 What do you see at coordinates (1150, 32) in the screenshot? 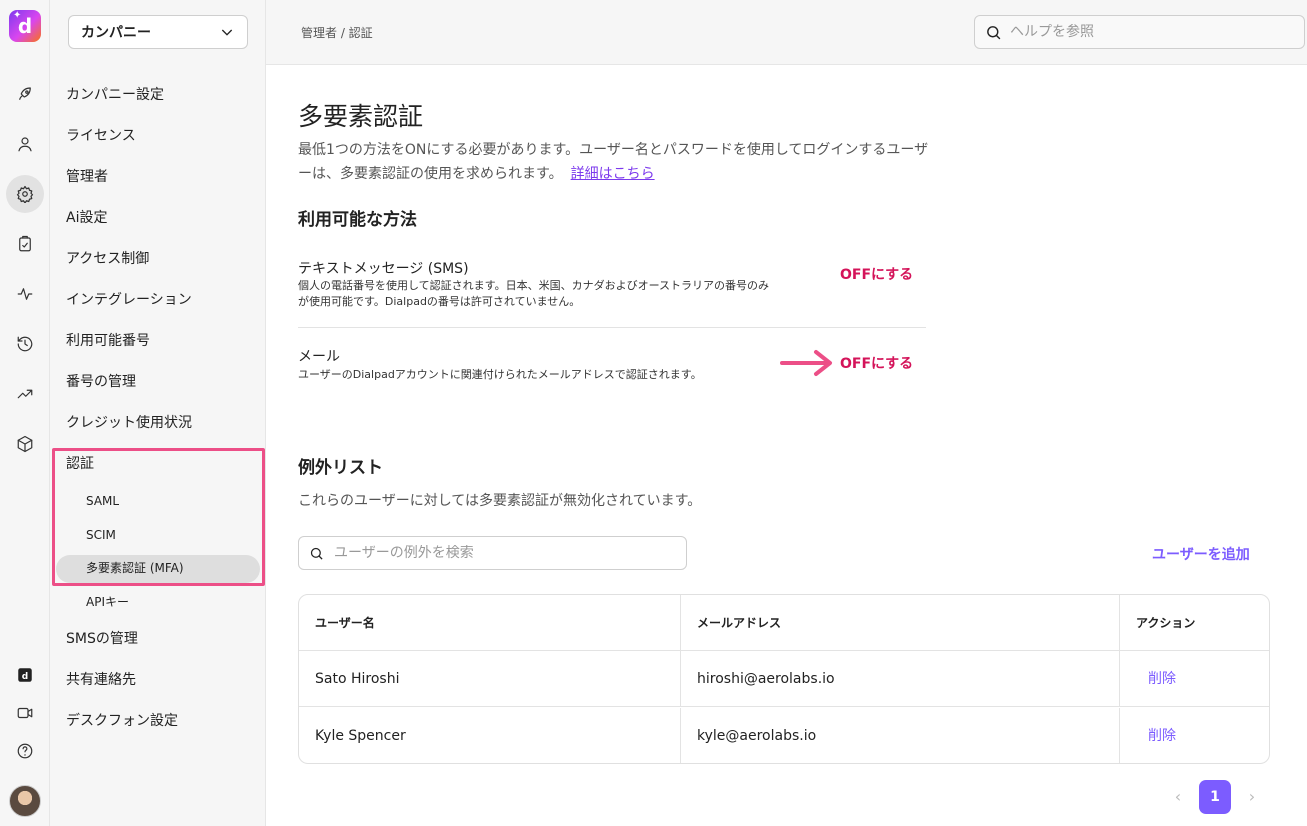
I see `help-search-input` at bounding box center [1150, 32].